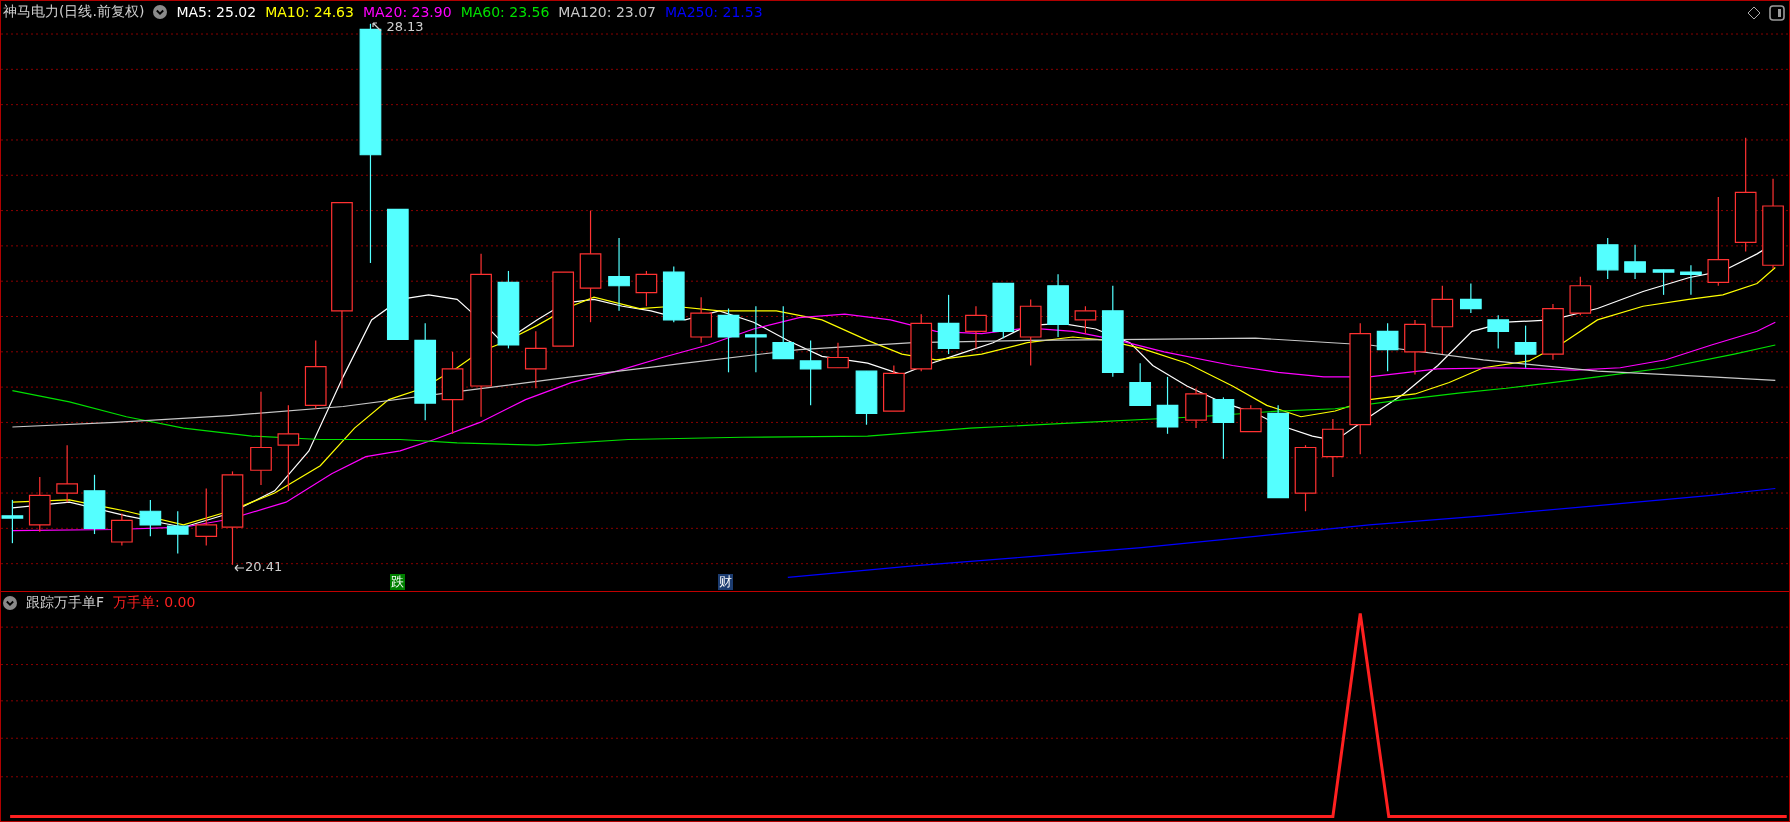  I want to click on indicator-value: MA10: 24.63, so click(309, 12).